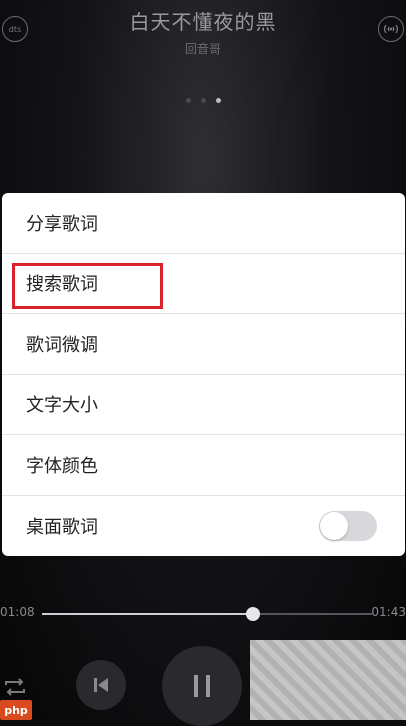 The height and width of the screenshot is (726, 406). I want to click on previous-icon, so click(101, 685).